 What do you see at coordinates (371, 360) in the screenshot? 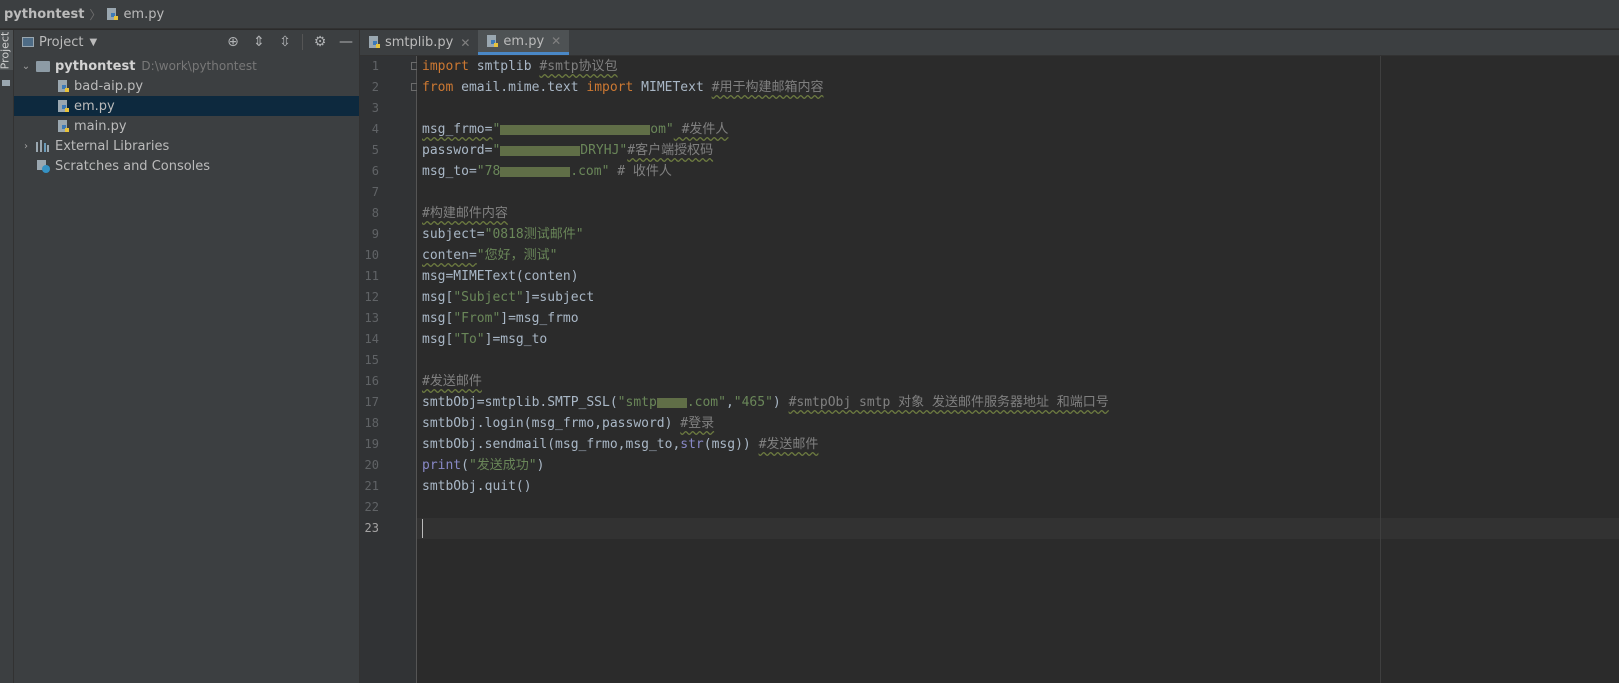
I see `line-number: 15` at bounding box center [371, 360].